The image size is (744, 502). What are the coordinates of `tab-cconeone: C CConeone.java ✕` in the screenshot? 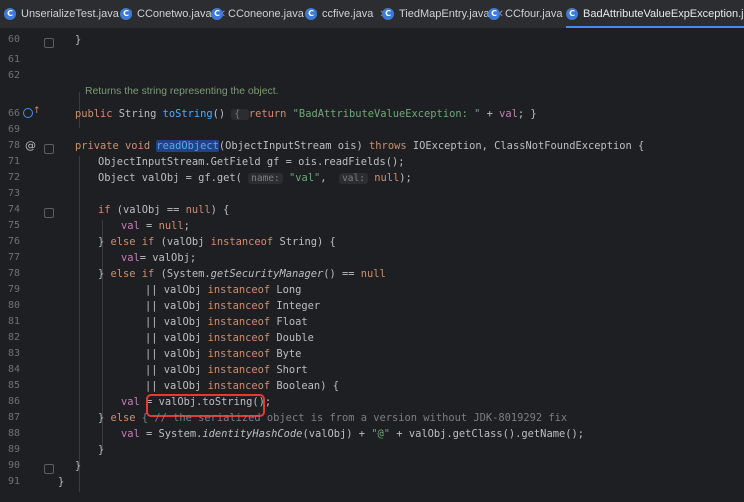 It's located at (264, 14).